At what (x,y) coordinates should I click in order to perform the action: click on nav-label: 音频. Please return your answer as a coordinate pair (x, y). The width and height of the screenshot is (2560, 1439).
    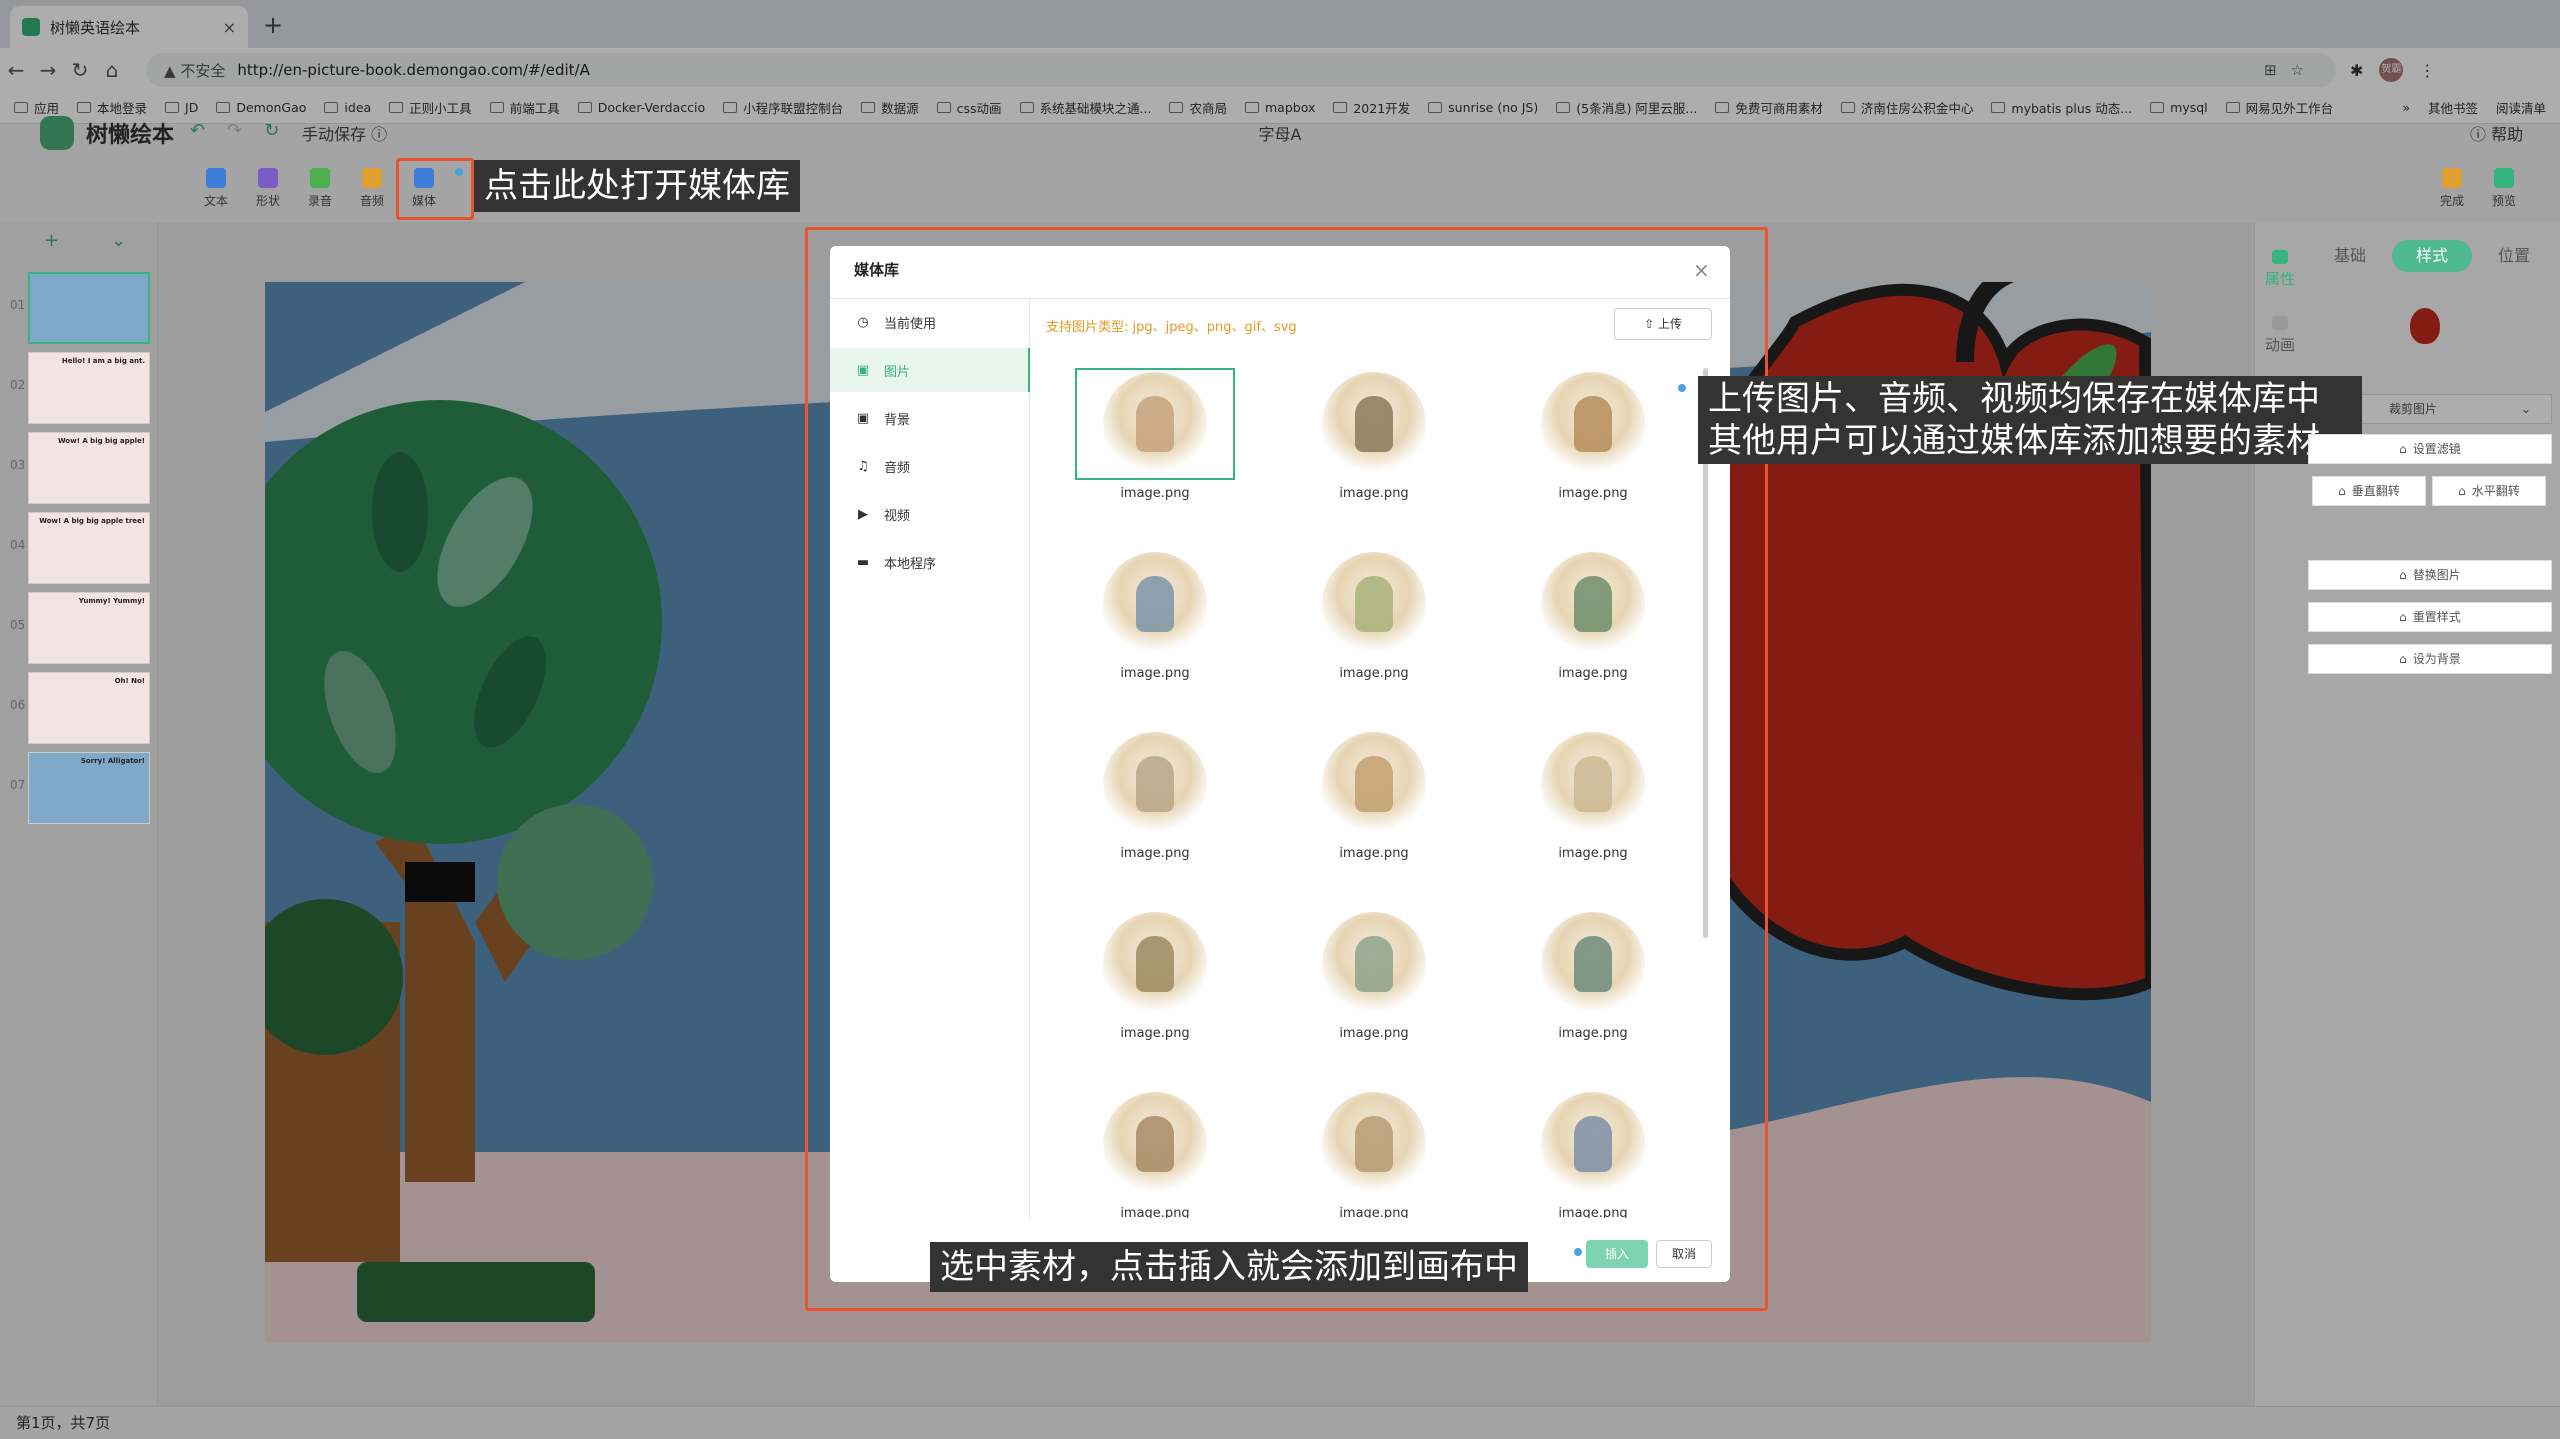
    Looking at the image, I should click on (897, 468).